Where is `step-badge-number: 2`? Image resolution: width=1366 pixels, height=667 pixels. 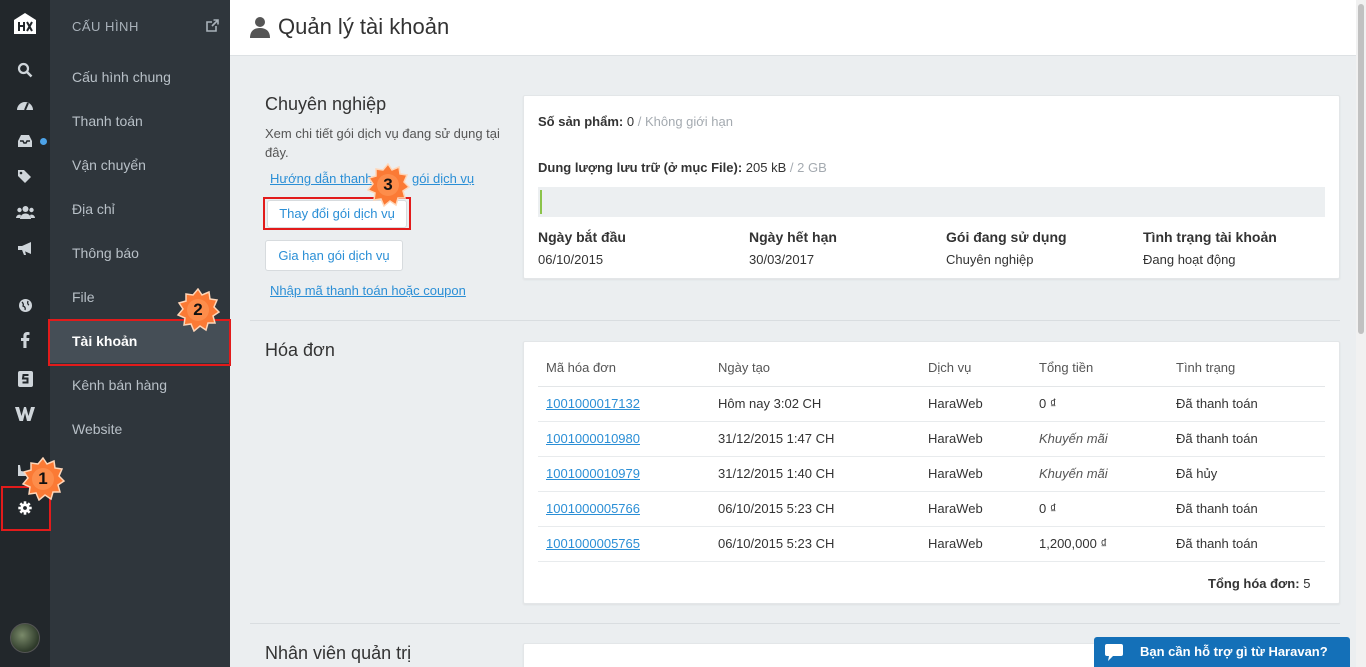 step-badge-number: 2 is located at coordinates (198, 309).